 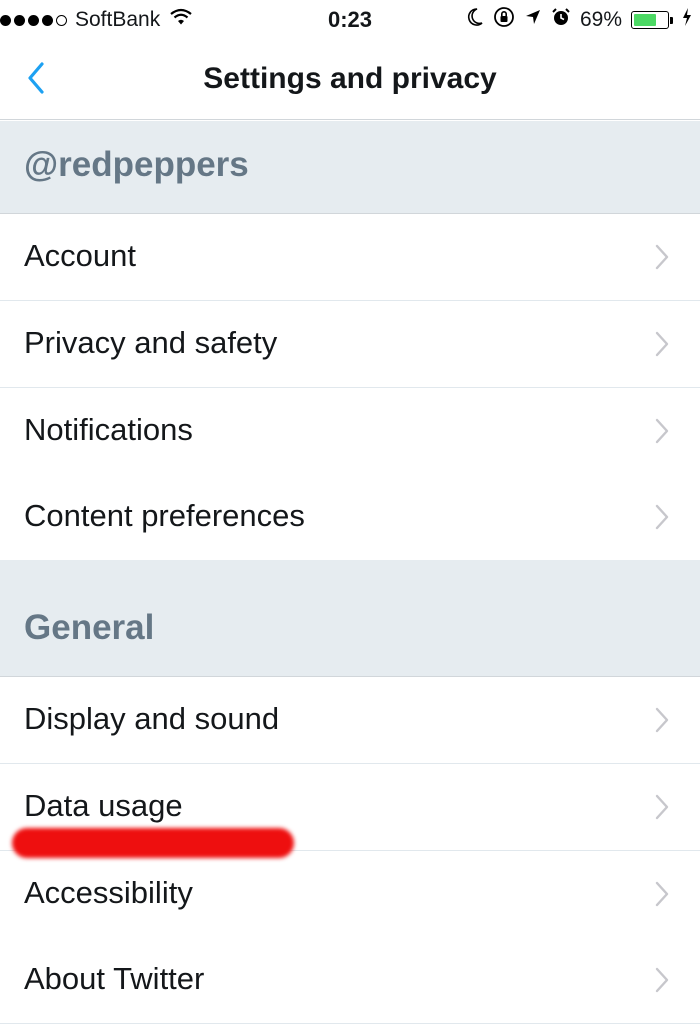 I want to click on page-title: Settings and privacy, so click(x=350, y=78).